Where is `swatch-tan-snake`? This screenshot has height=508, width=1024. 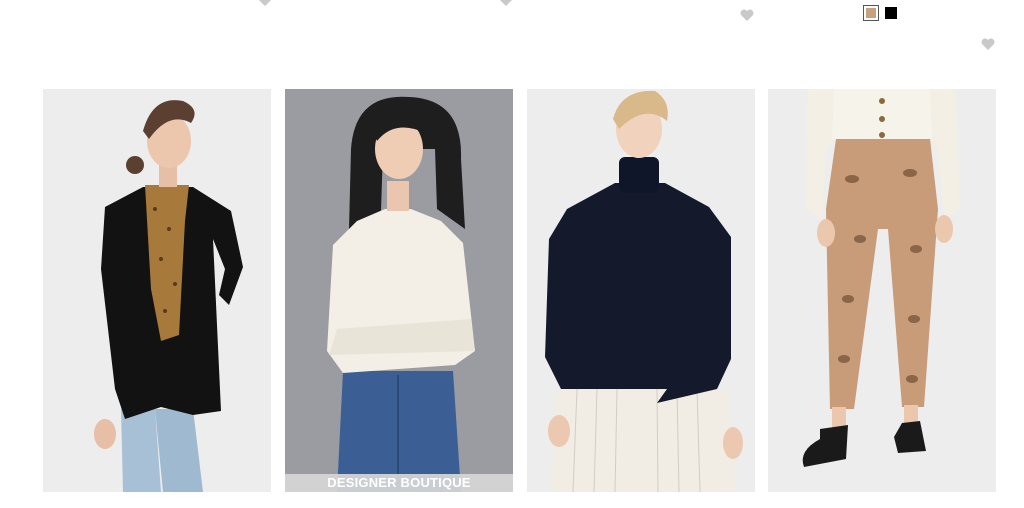 swatch-tan-snake is located at coordinates (871, 13).